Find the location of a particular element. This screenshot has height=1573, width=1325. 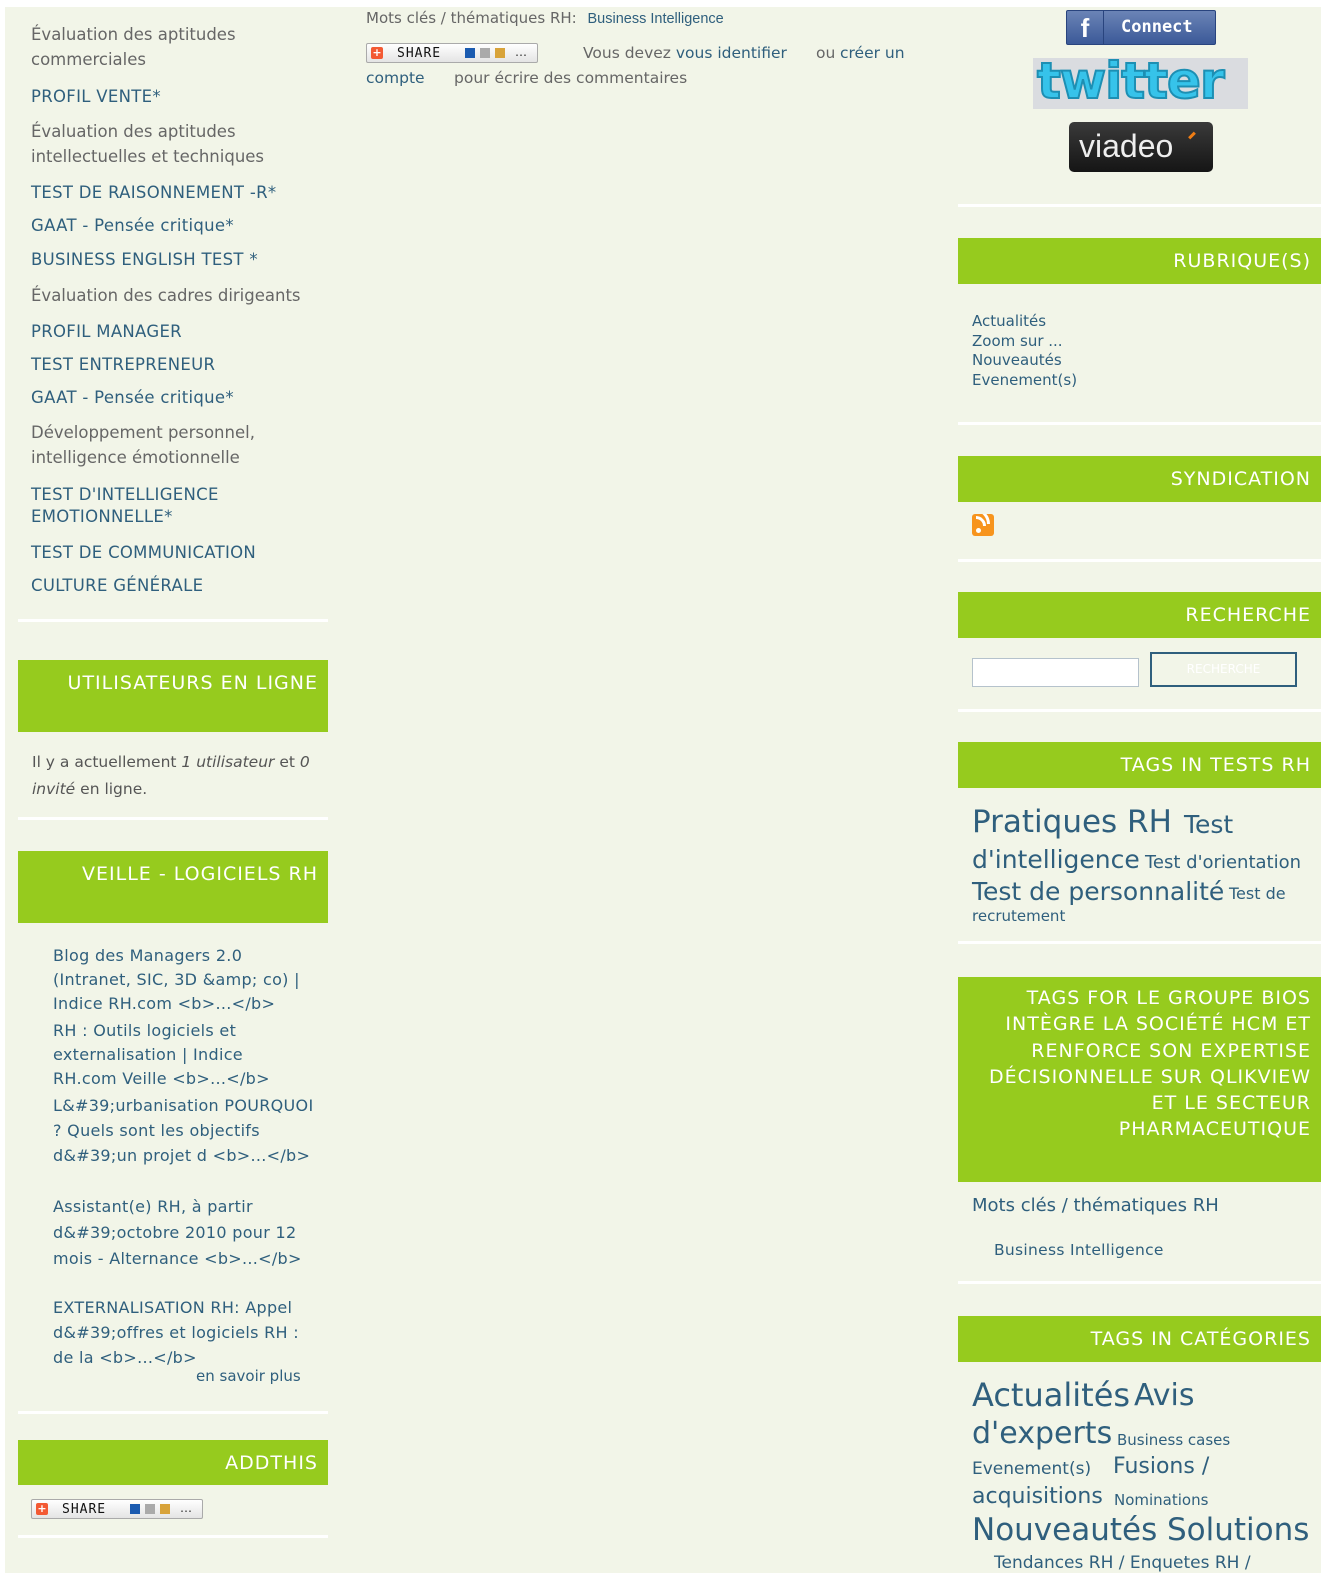

tag-test-intelligence-cont: d'intelligence is located at coordinates (1056, 859).